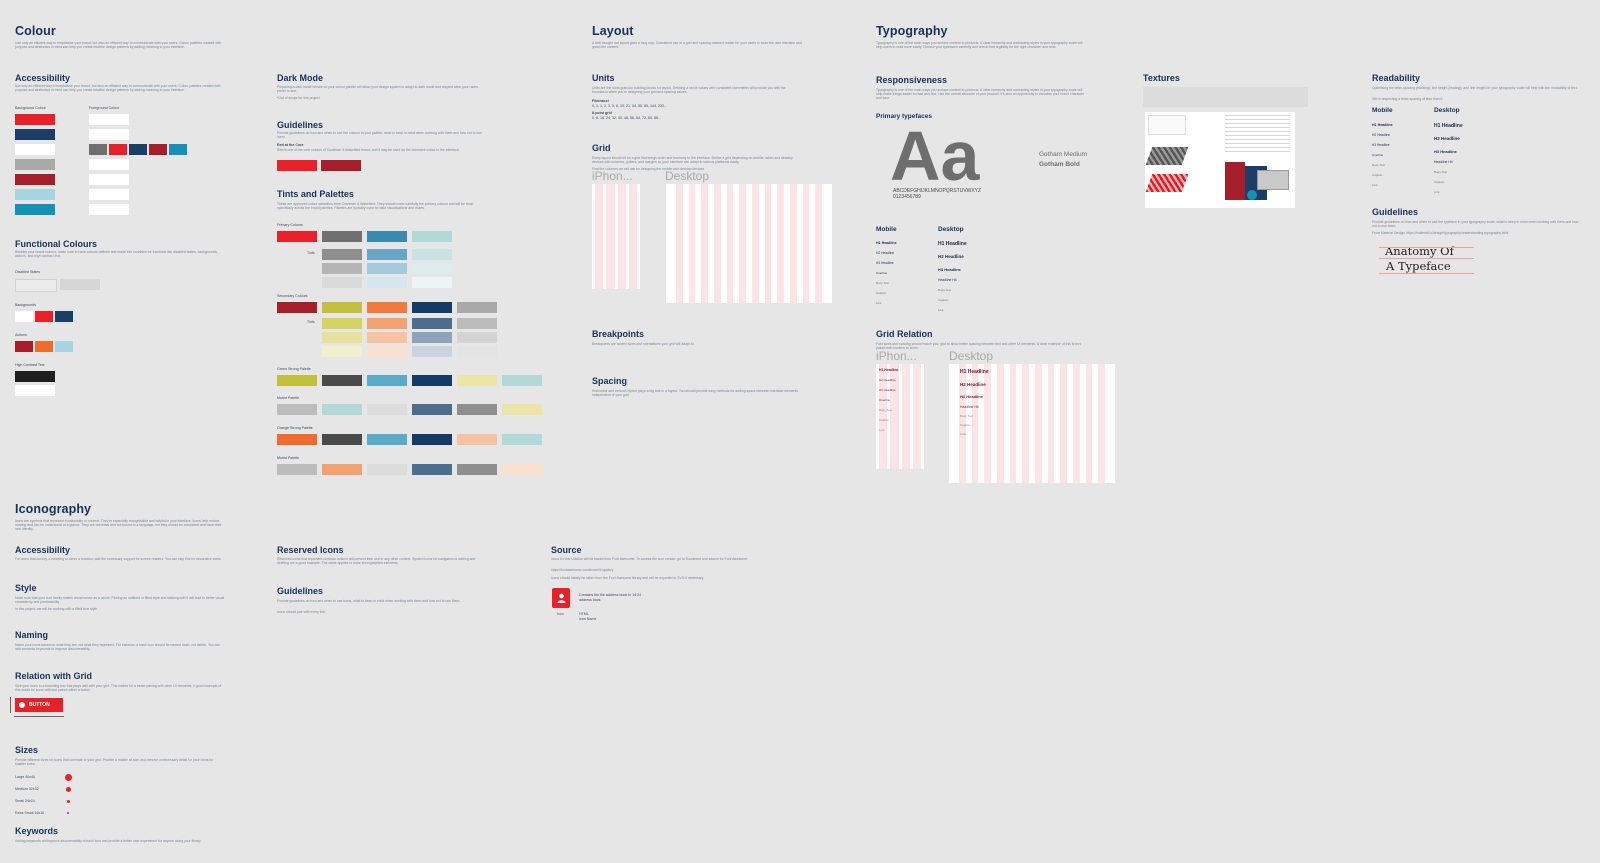 The width and height of the screenshot is (1600, 863). I want to click on tints-title: Tints and Palettes, so click(315, 194).